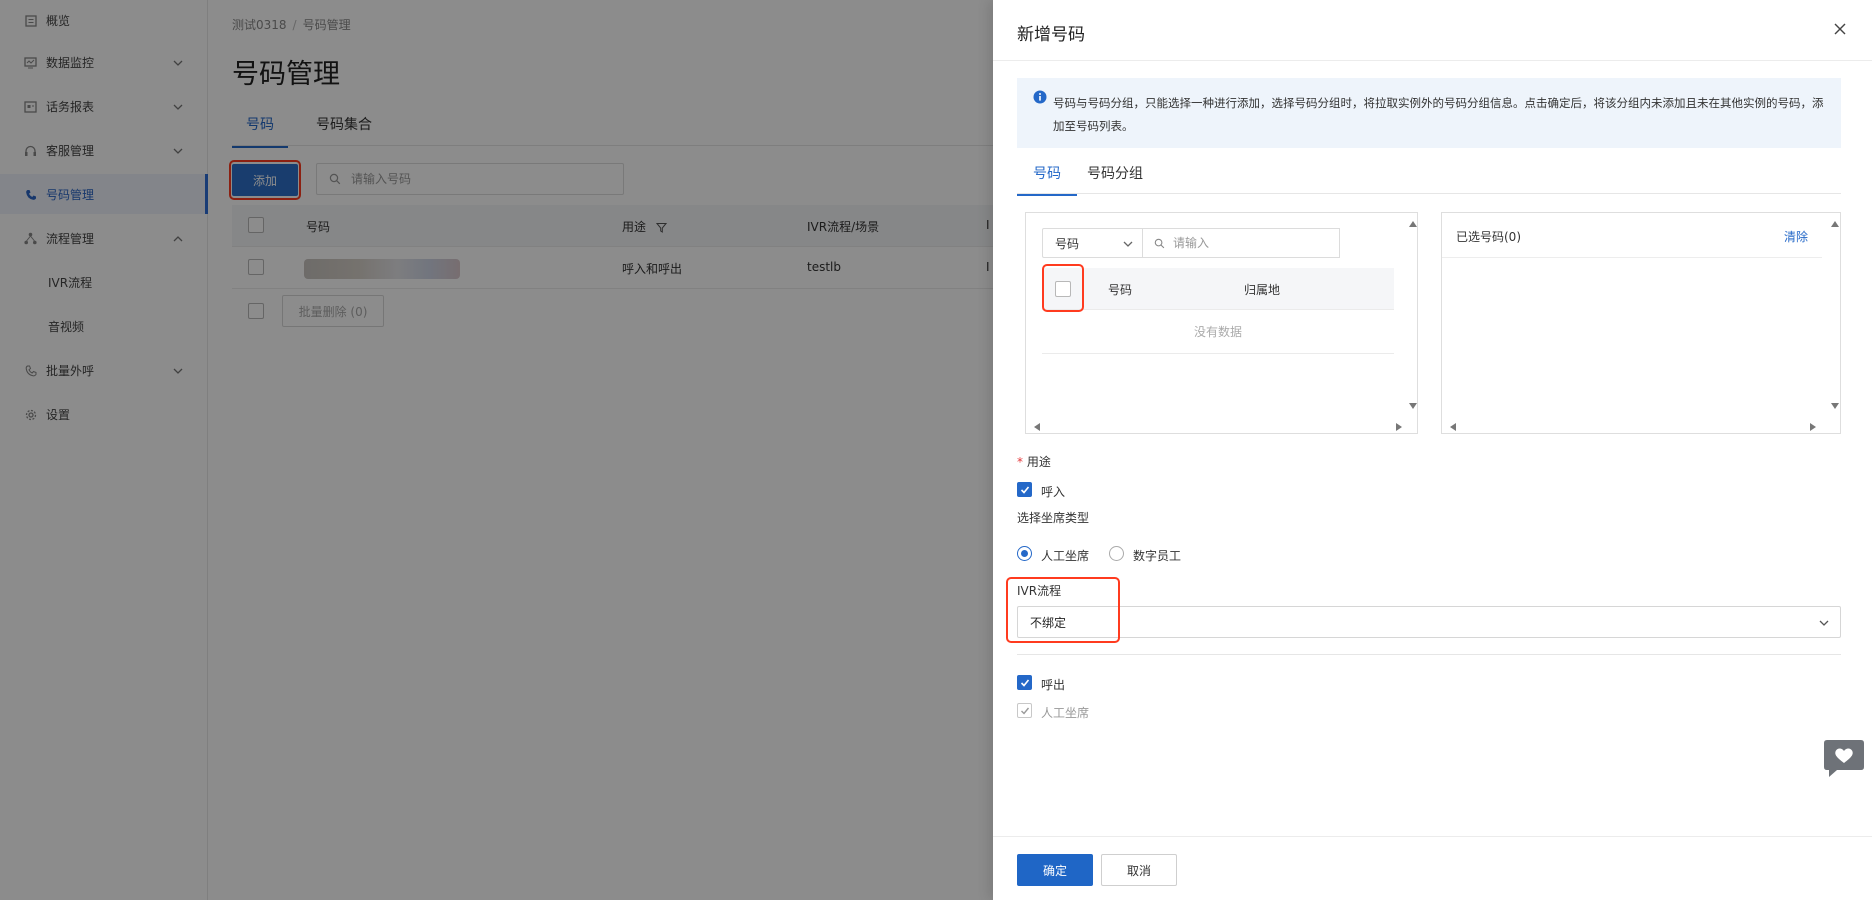 The image size is (1872, 900). What do you see at coordinates (1796, 236) in the screenshot?
I see `clear-button: 清除` at bounding box center [1796, 236].